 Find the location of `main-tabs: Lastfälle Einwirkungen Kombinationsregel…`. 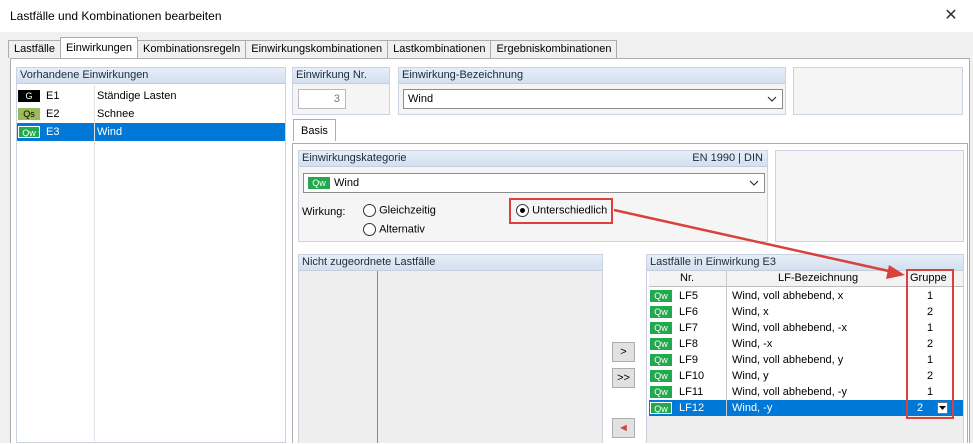

main-tabs: Lastfälle Einwirkungen Kombinationsregel… is located at coordinates (313, 47).